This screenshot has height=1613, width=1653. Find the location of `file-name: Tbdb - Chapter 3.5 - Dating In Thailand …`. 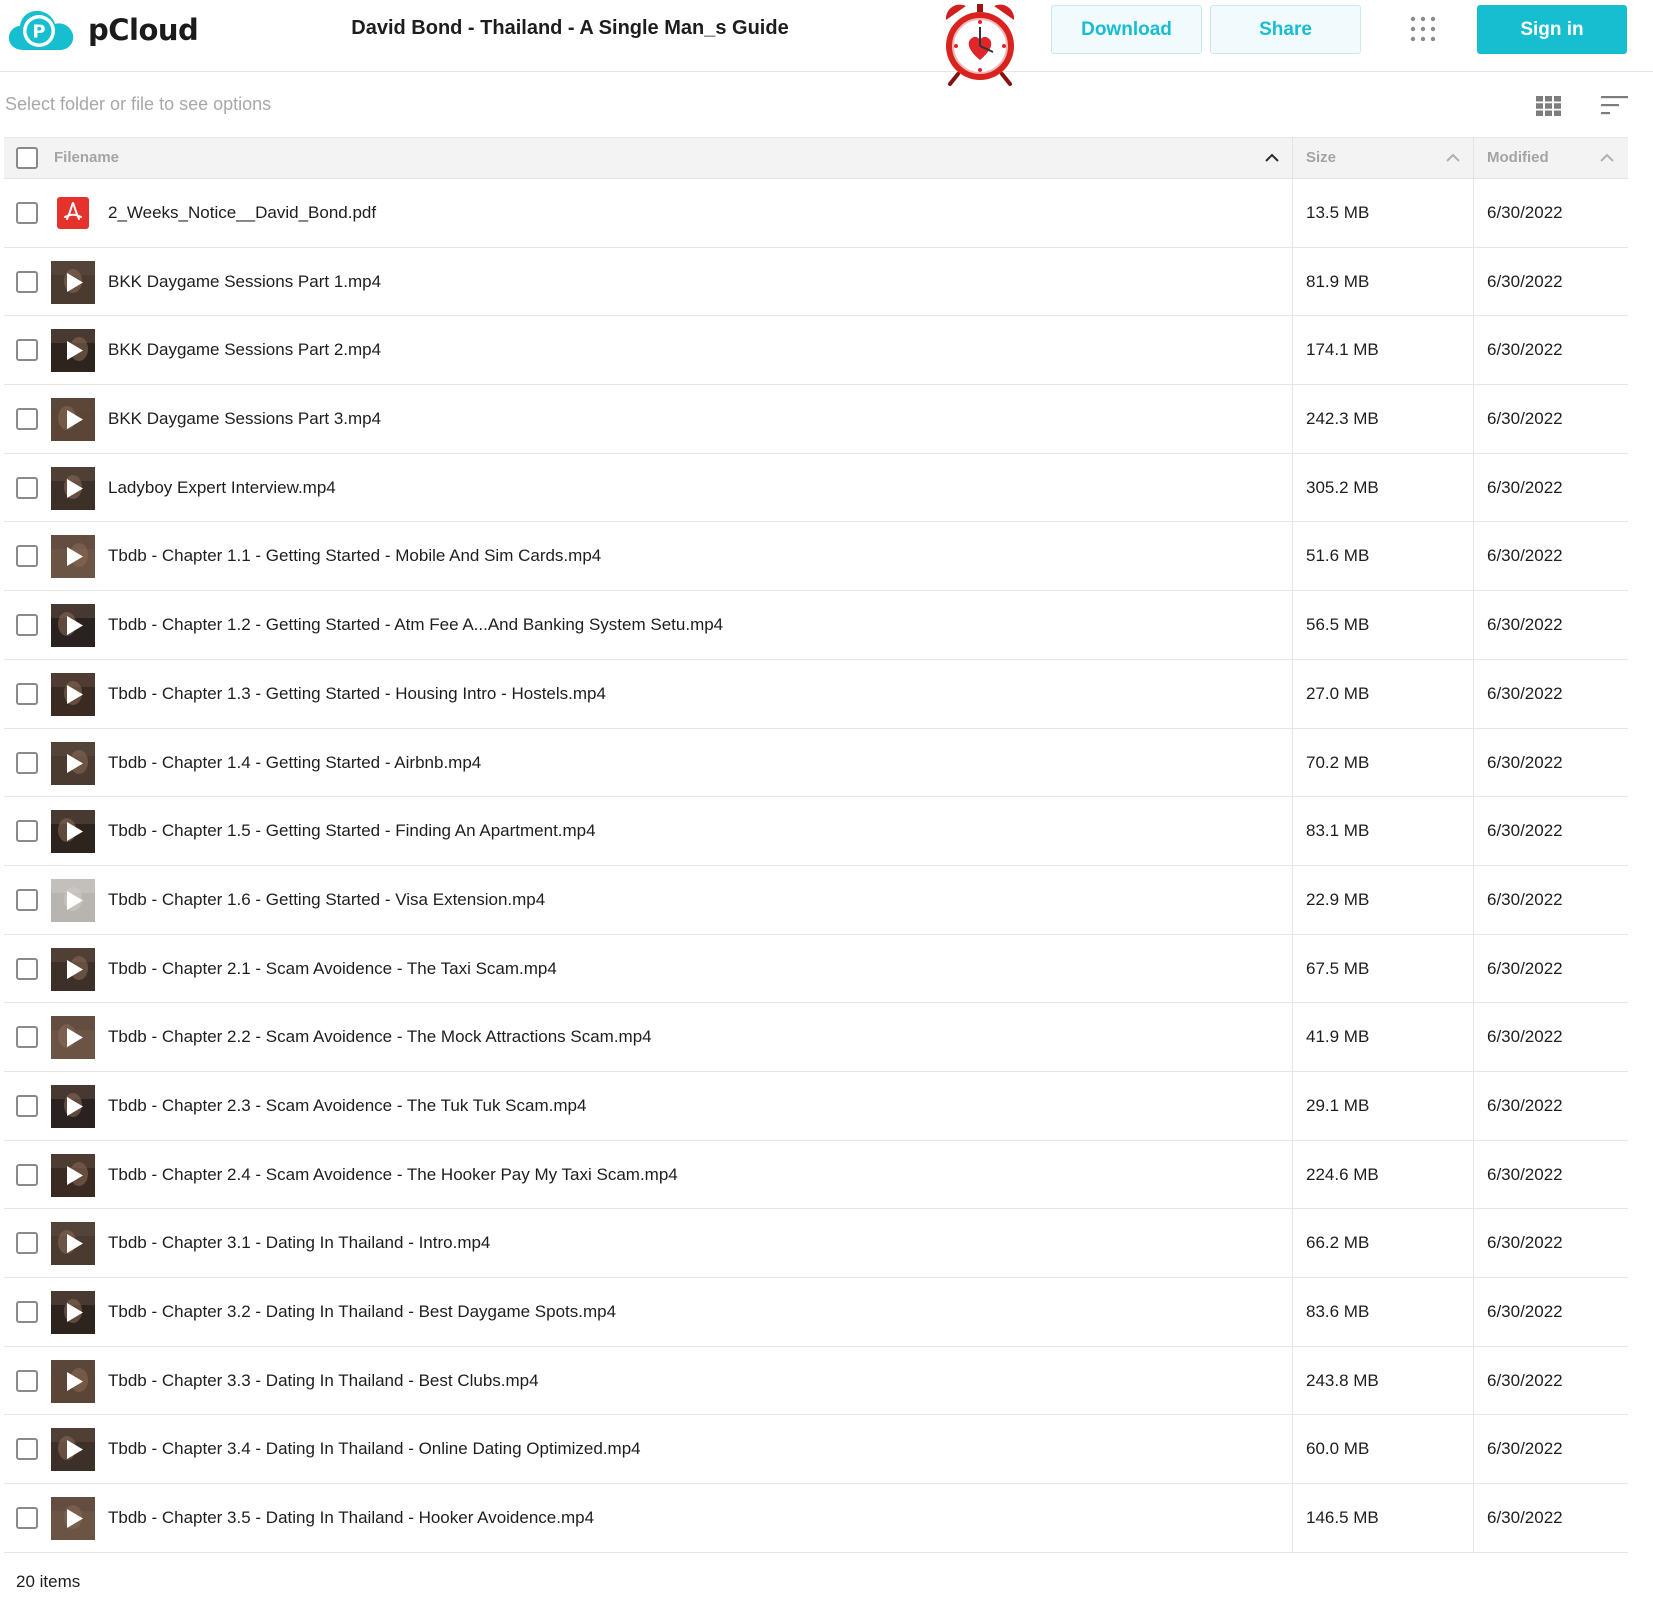

file-name: Tbdb - Chapter 3.5 - Dating In Thailand … is located at coordinates (351, 1518).